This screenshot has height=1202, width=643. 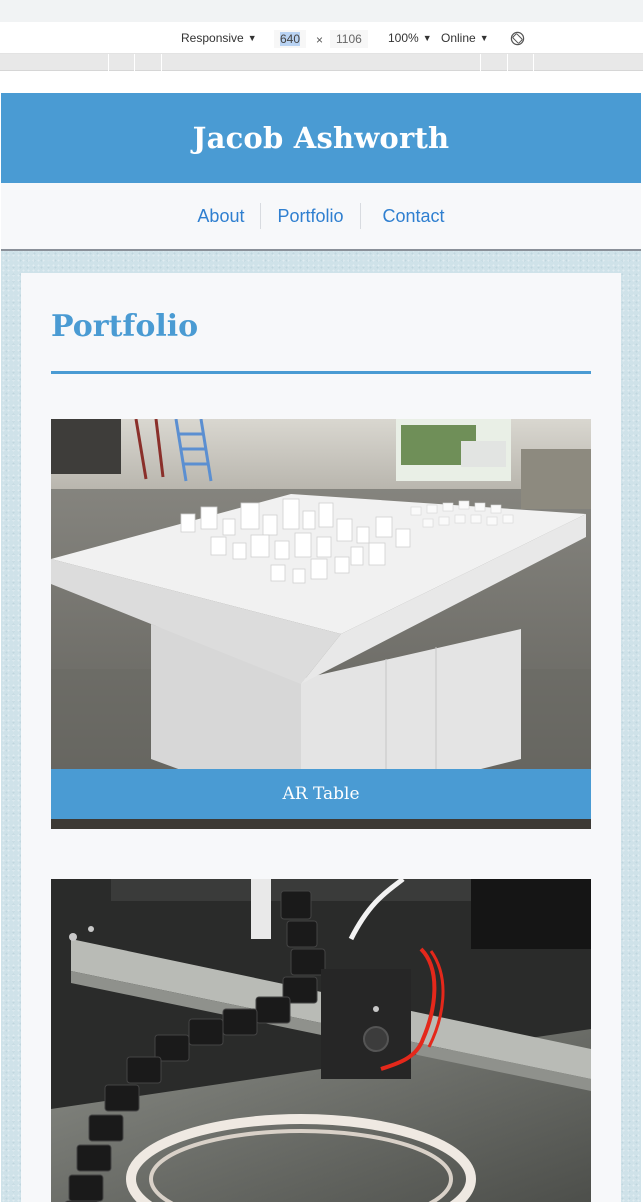 What do you see at coordinates (458, 38) in the screenshot?
I see `network-label: Online` at bounding box center [458, 38].